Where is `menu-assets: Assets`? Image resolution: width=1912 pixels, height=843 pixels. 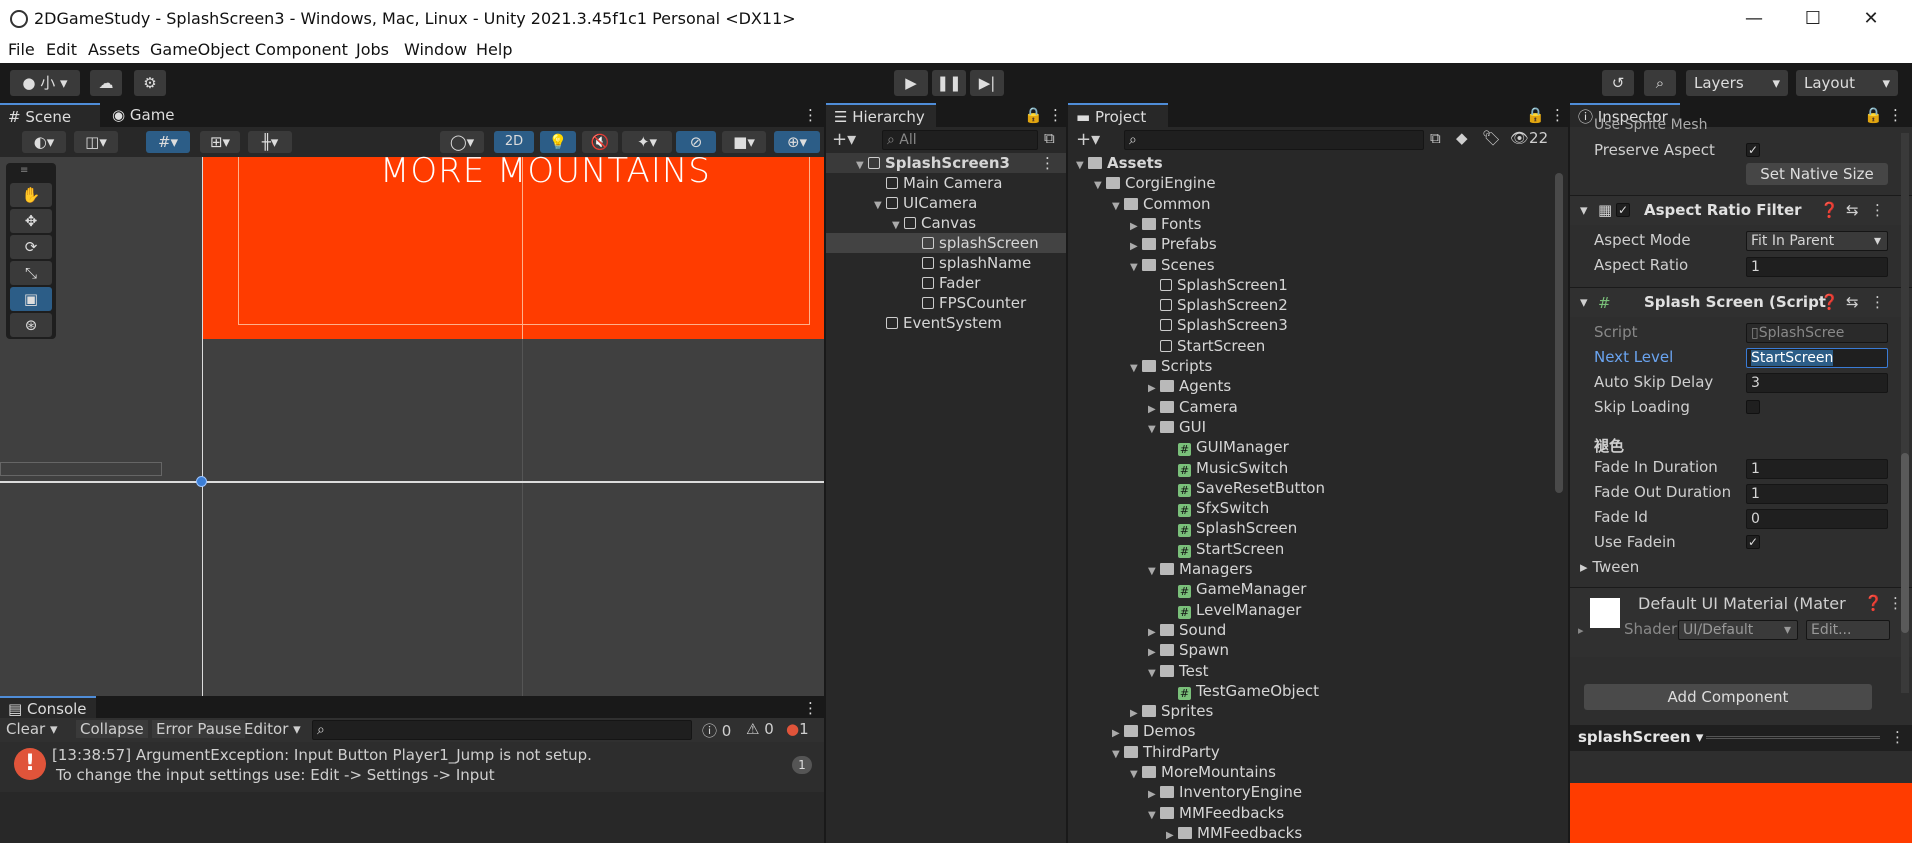 menu-assets: Assets is located at coordinates (114, 49).